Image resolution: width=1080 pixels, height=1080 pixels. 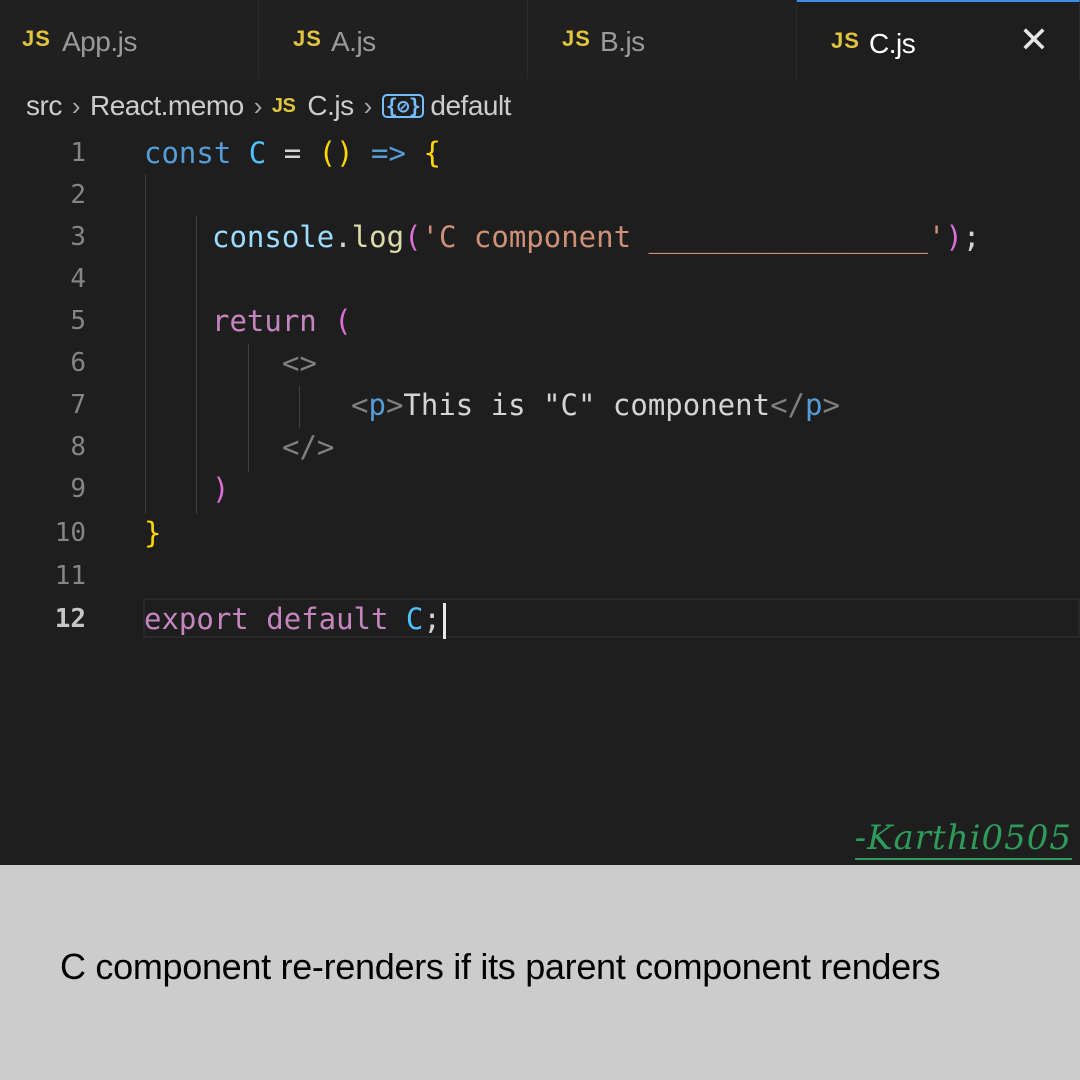 What do you see at coordinates (540, 279) in the screenshot?
I see `code-line-4: 4` at bounding box center [540, 279].